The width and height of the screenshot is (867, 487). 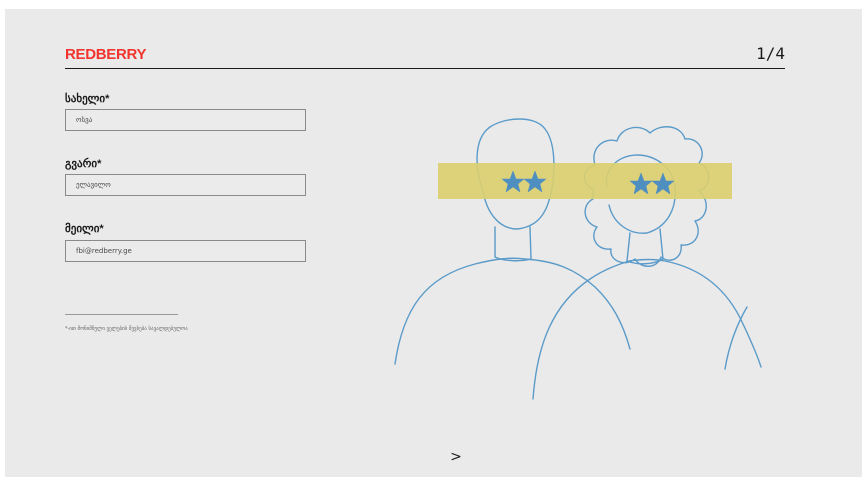 What do you see at coordinates (425, 68) in the screenshot?
I see `header-divider` at bounding box center [425, 68].